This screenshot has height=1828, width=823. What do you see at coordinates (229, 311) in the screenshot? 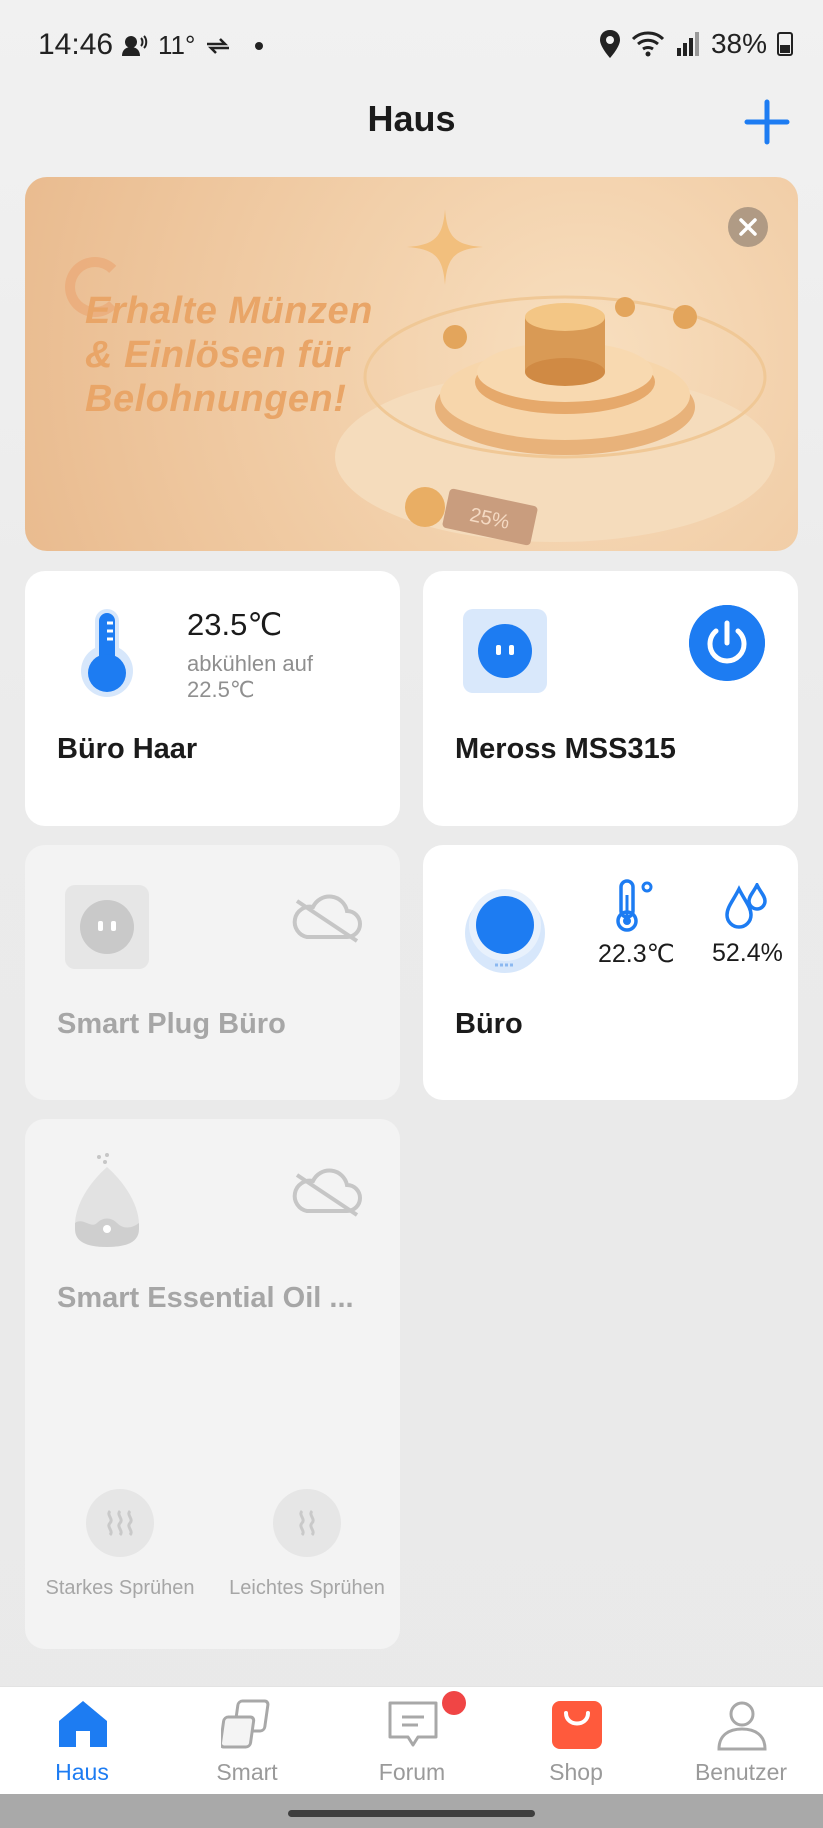
I see `banner-line-1: Erhalte Münzen` at bounding box center [229, 311].